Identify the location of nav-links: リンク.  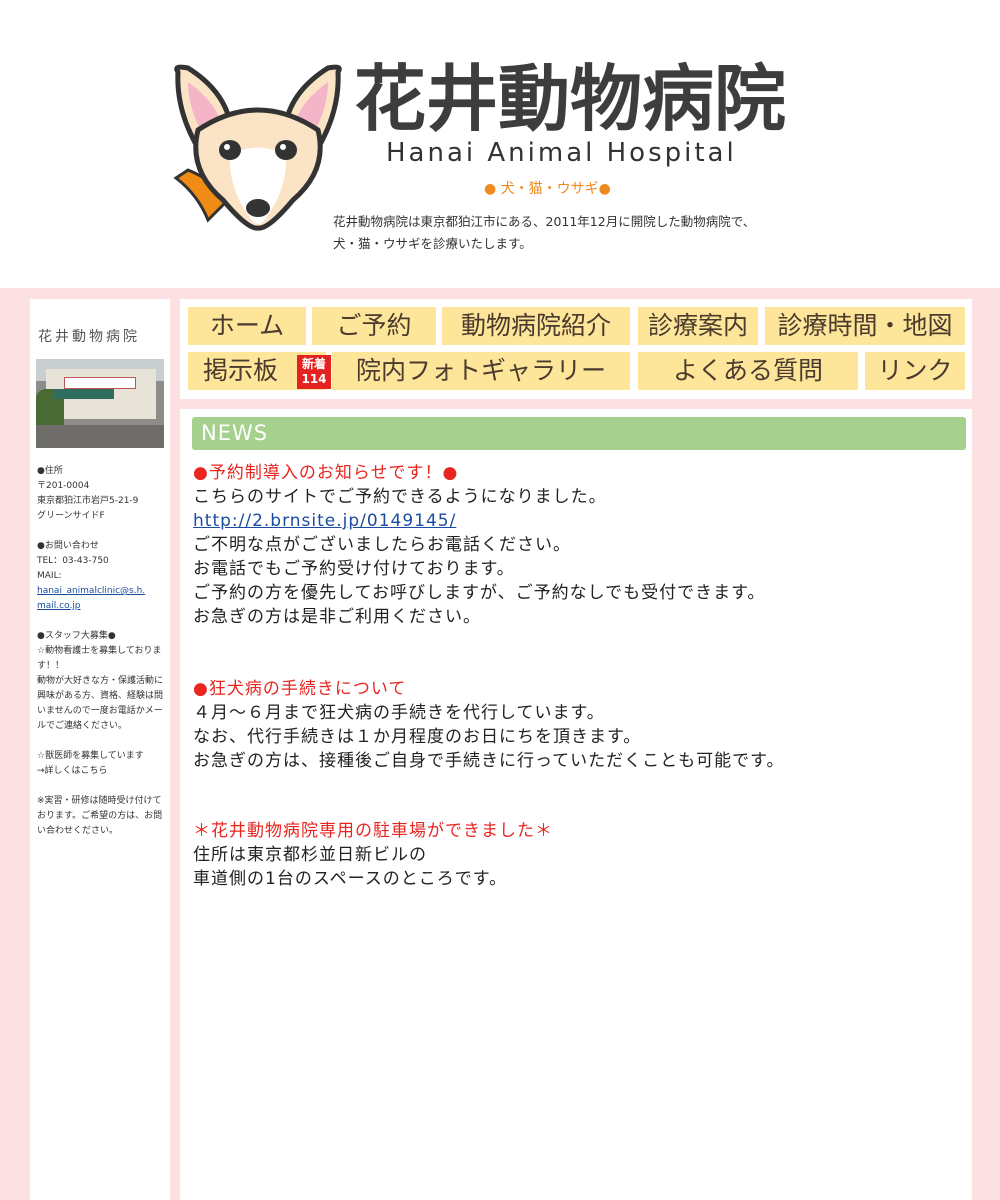
(915, 371).